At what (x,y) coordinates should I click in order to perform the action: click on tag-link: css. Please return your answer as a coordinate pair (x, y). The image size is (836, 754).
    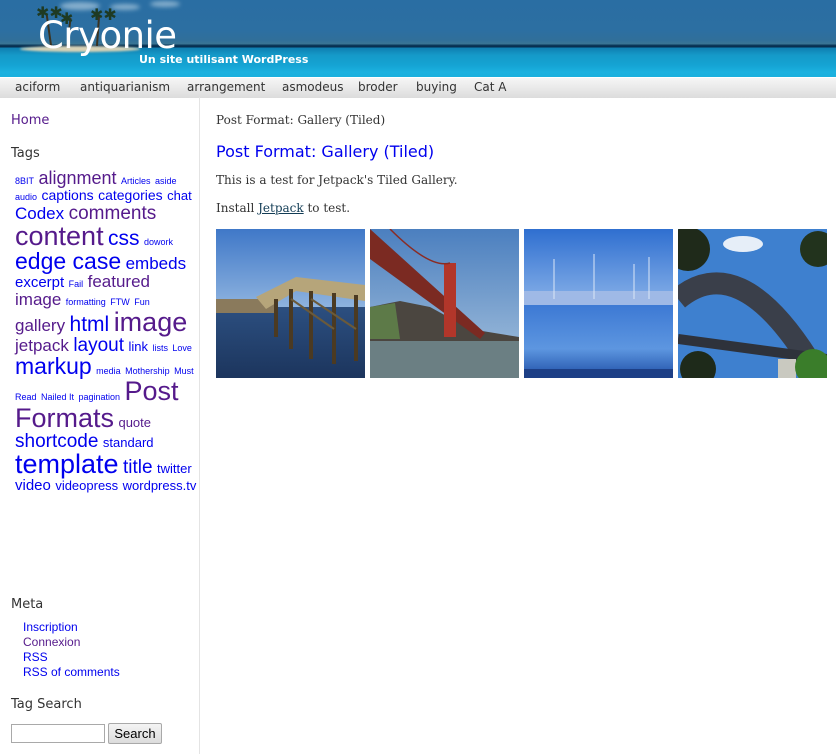
    Looking at the image, I should click on (124, 238).